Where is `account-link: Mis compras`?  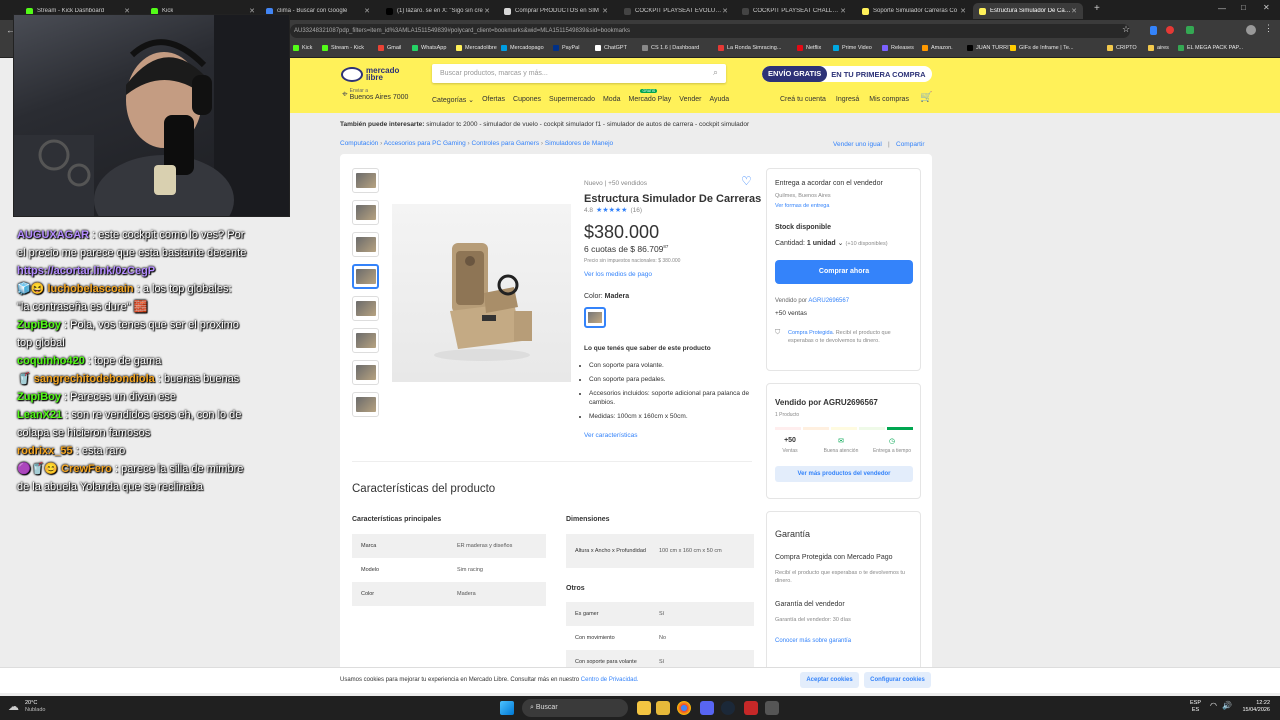
account-link: Mis compras is located at coordinates (889, 99).